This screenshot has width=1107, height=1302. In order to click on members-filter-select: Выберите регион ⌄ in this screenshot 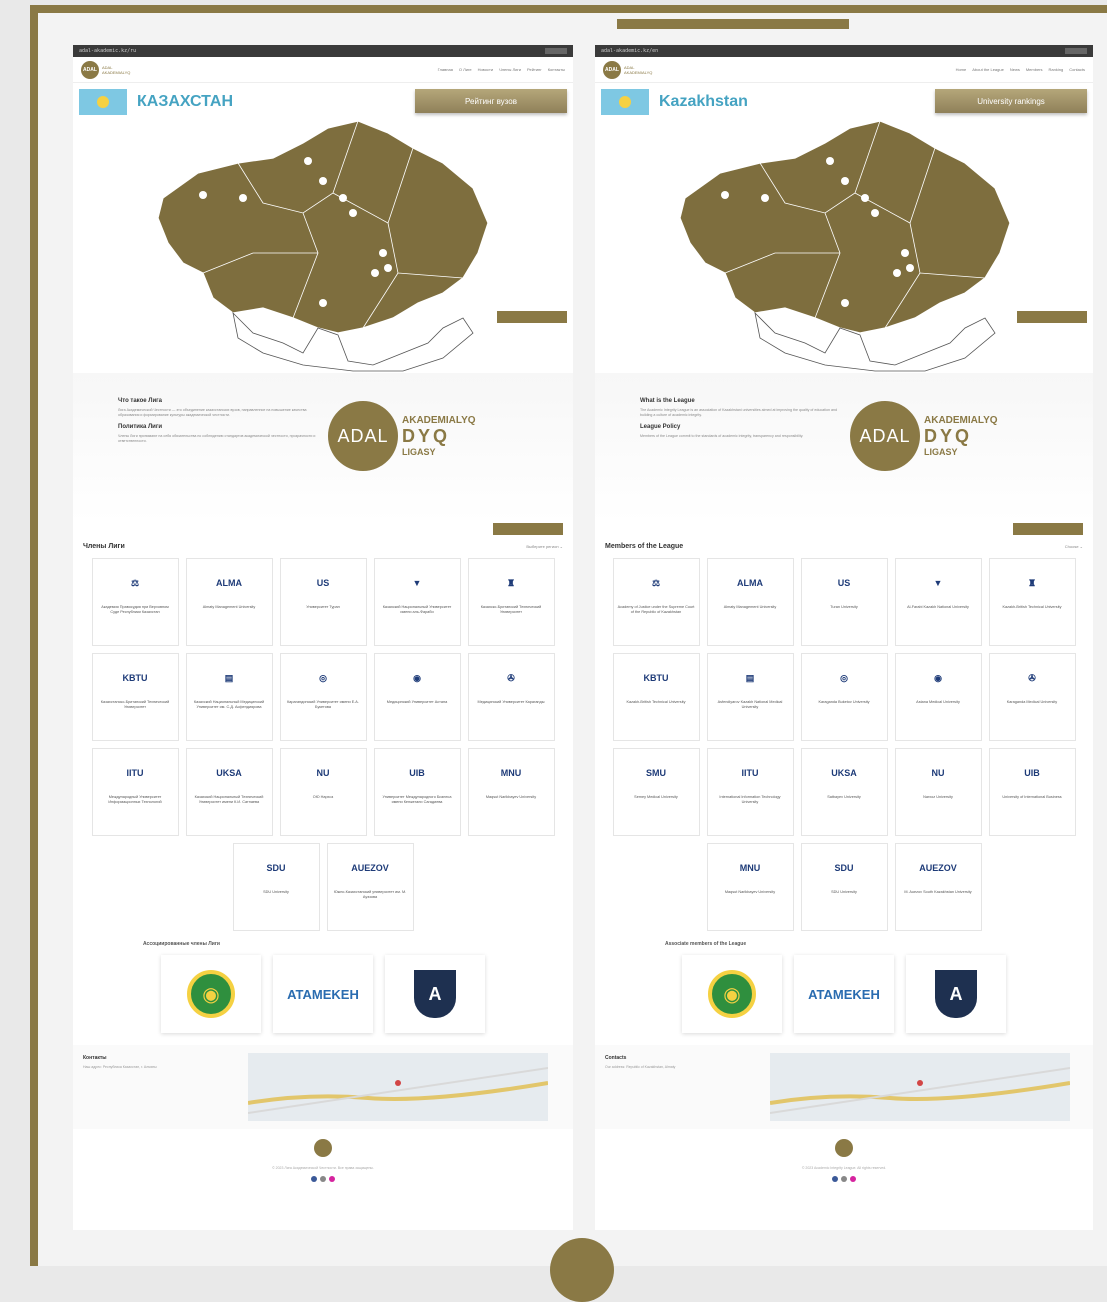, I will do `click(544, 546)`.